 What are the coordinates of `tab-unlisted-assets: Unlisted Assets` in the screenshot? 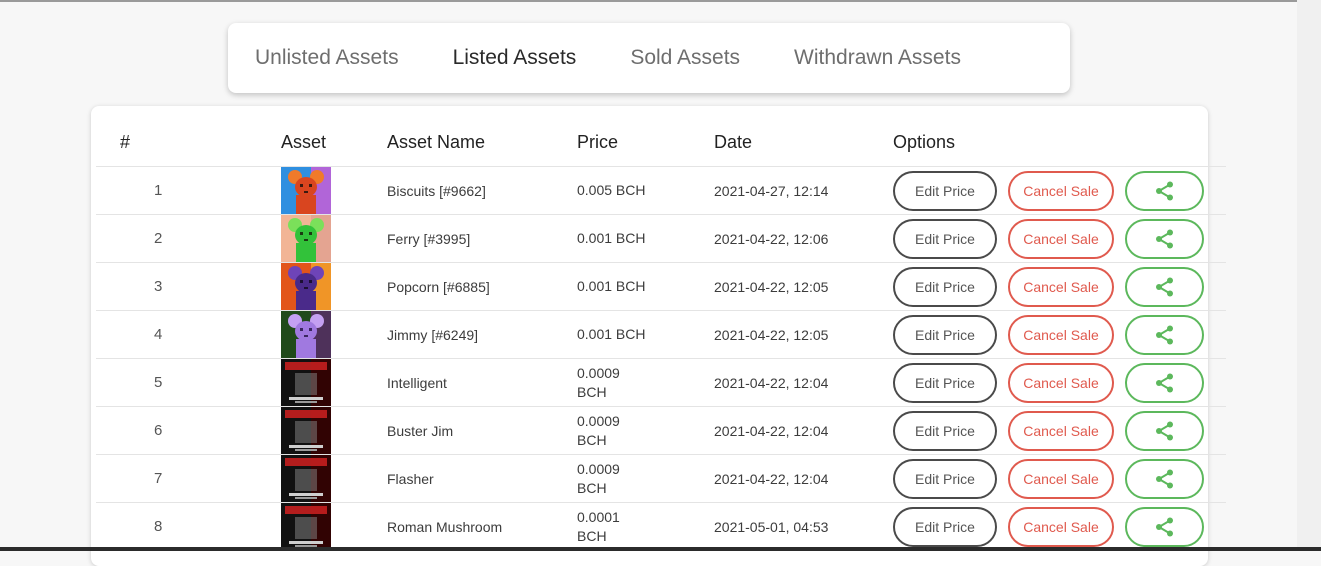 It's located at (327, 58).